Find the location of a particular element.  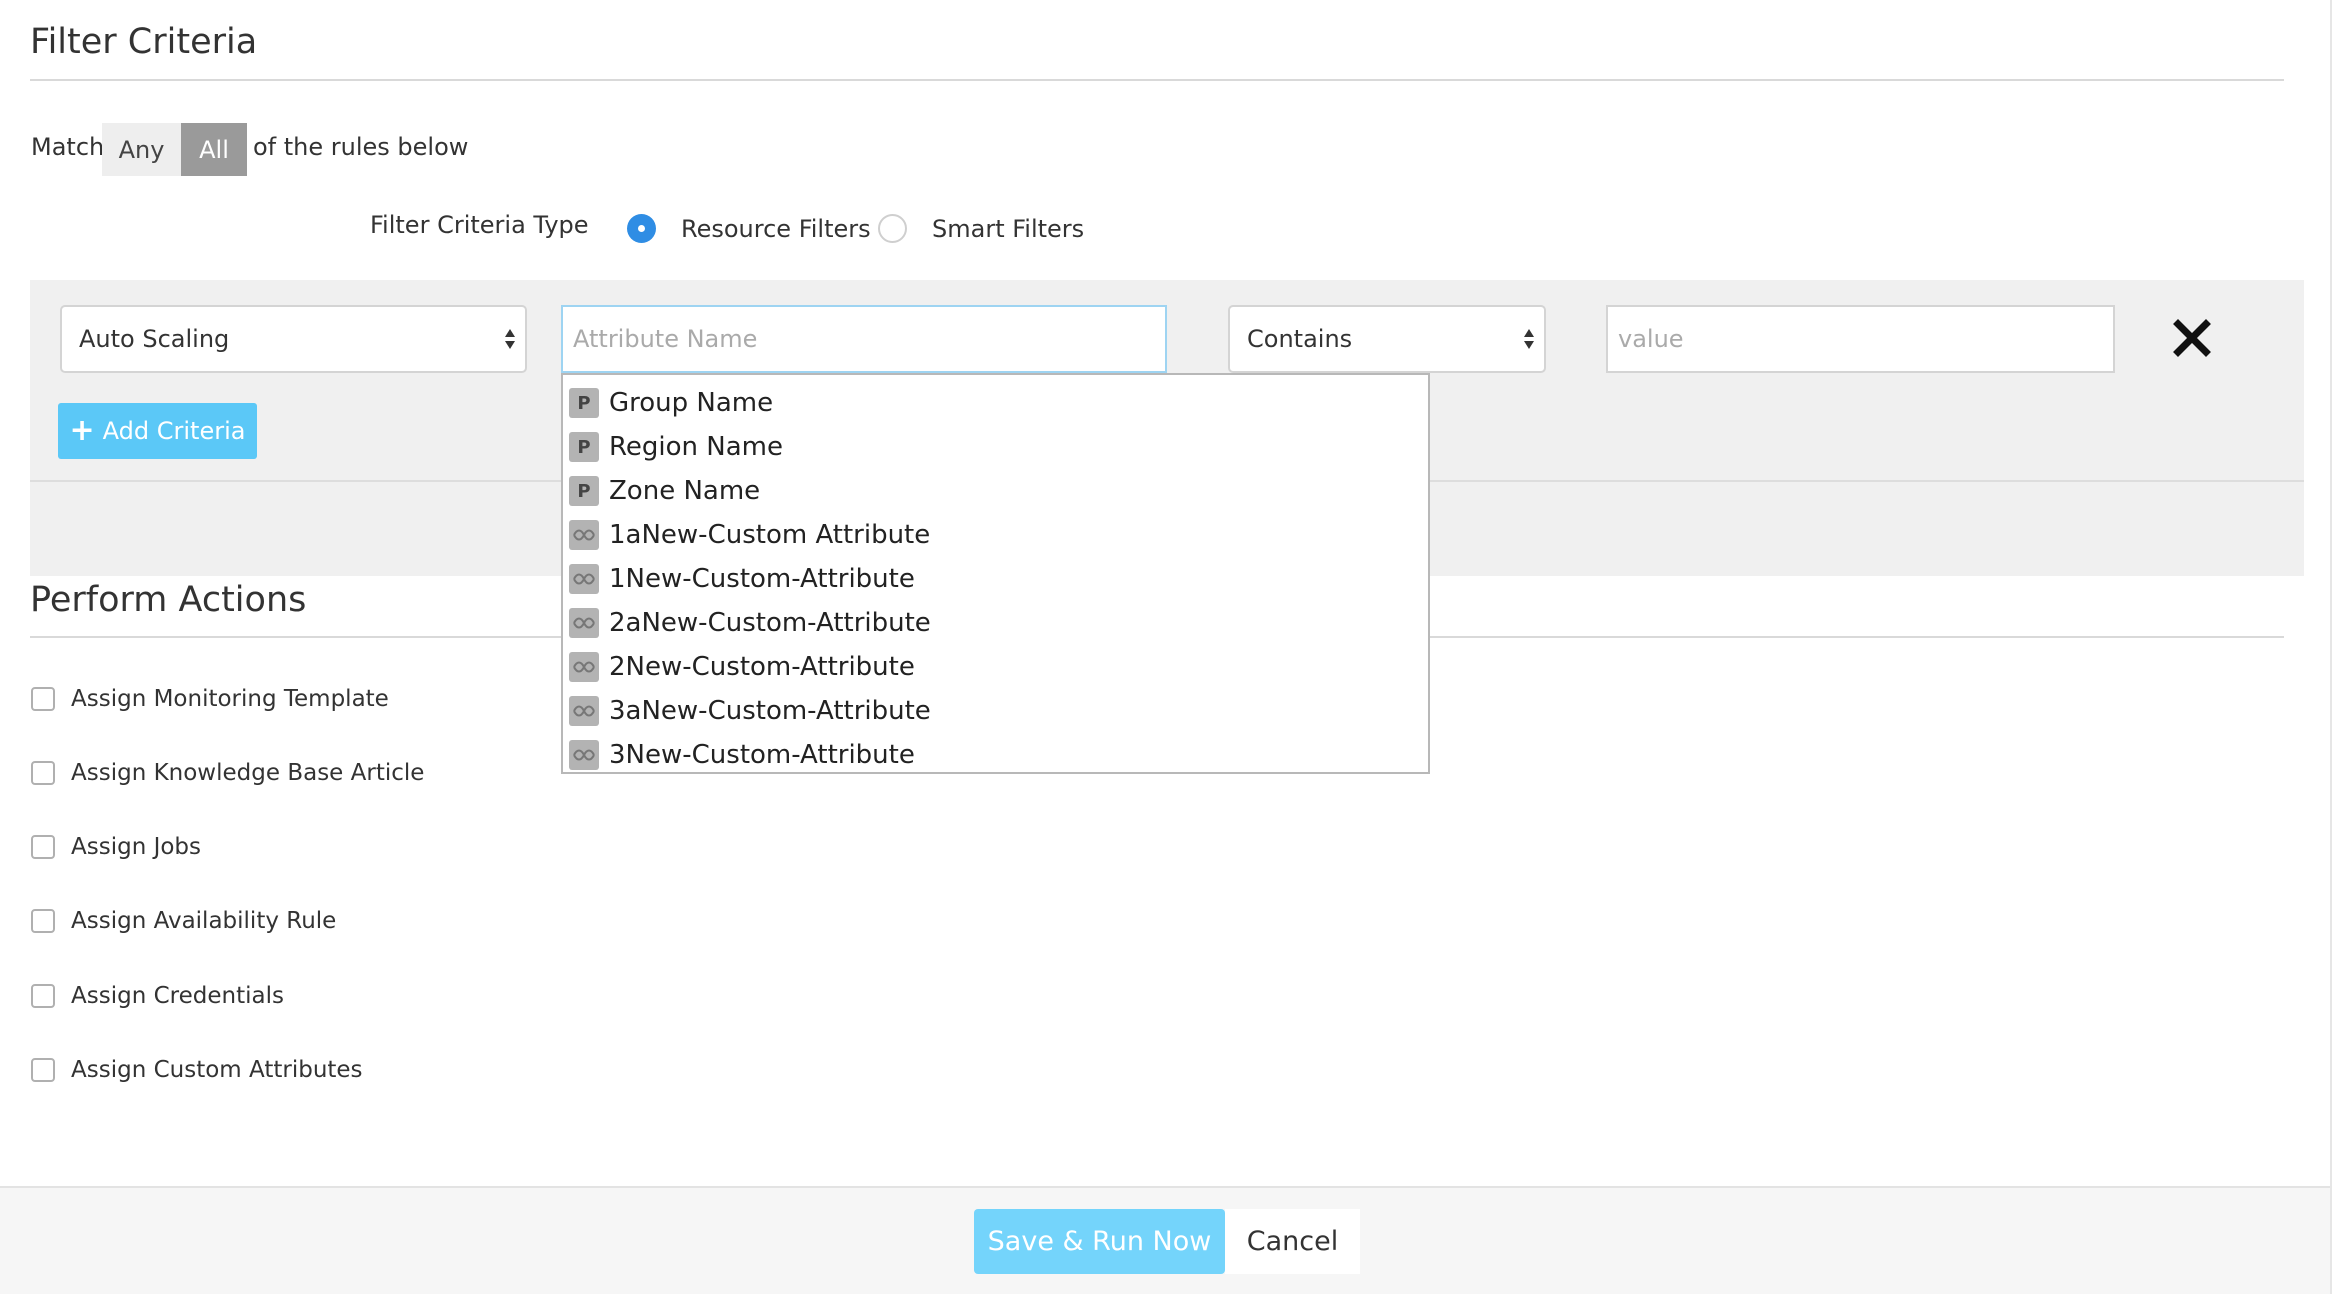

assign-knowledge-base-article-label: Assign Knowledge Base Article is located at coordinates (247, 773).